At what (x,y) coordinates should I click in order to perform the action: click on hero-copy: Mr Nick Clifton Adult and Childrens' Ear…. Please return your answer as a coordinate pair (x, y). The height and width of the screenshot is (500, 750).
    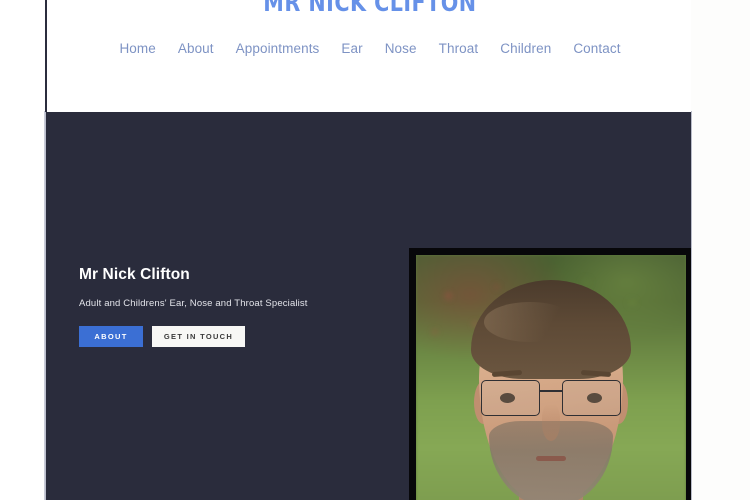
    Looking at the image, I should click on (219, 306).